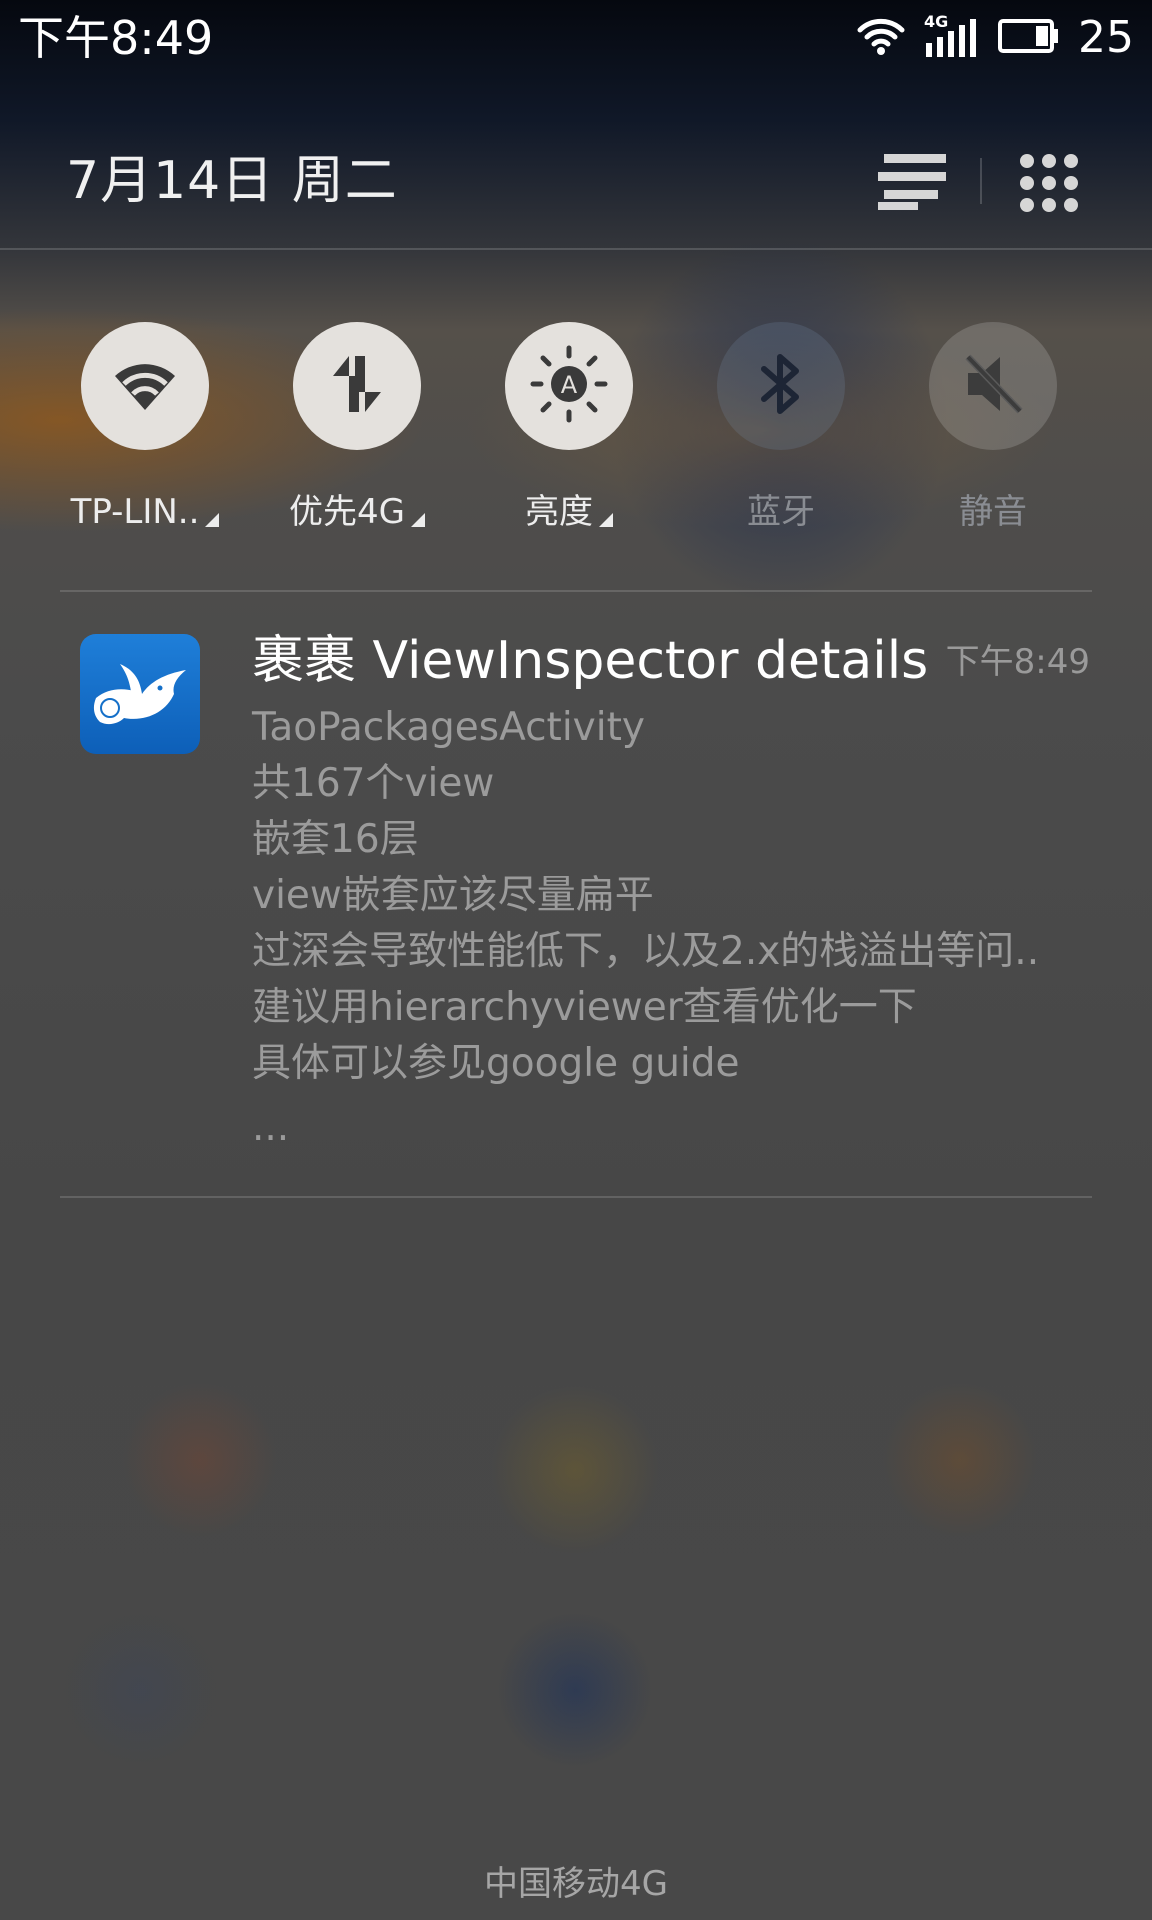 The height and width of the screenshot is (1920, 1152). What do you see at coordinates (1017, 662) in the screenshot?
I see `notification-time: 下午8:49` at bounding box center [1017, 662].